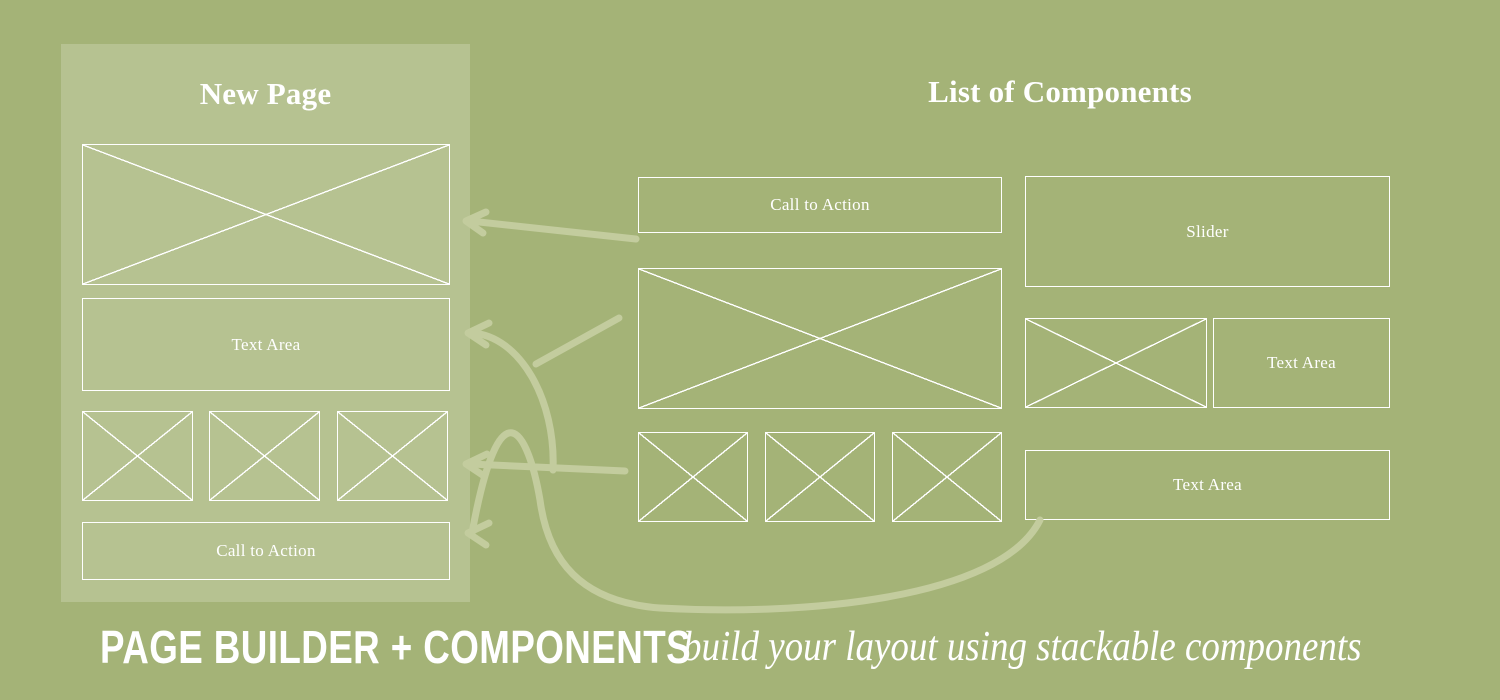  I want to click on component-text-area-side-label: Text Area, so click(1301, 362).